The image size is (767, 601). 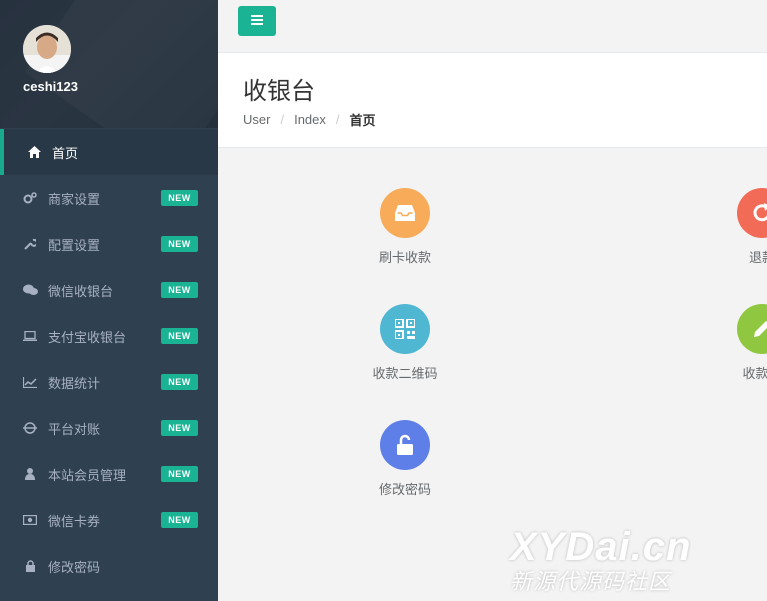 What do you see at coordinates (256, 119) in the screenshot?
I see `breadcrumb-item: User` at bounding box center [256, 119].